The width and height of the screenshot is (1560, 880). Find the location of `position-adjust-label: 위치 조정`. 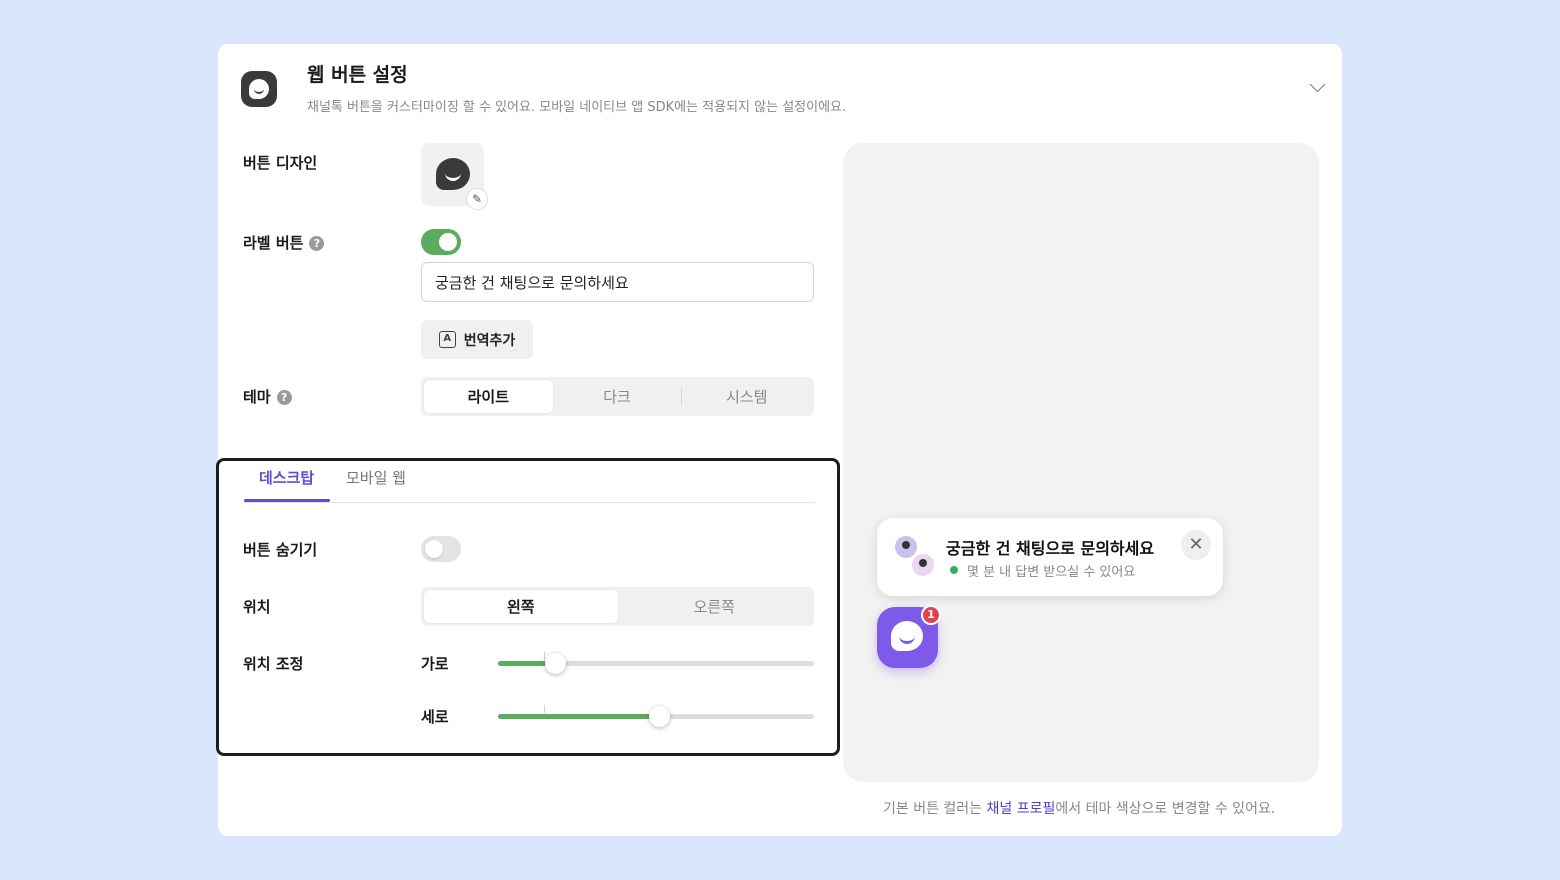

position-adjust-label: 위치 조정 is located at coordinates (273, 664).